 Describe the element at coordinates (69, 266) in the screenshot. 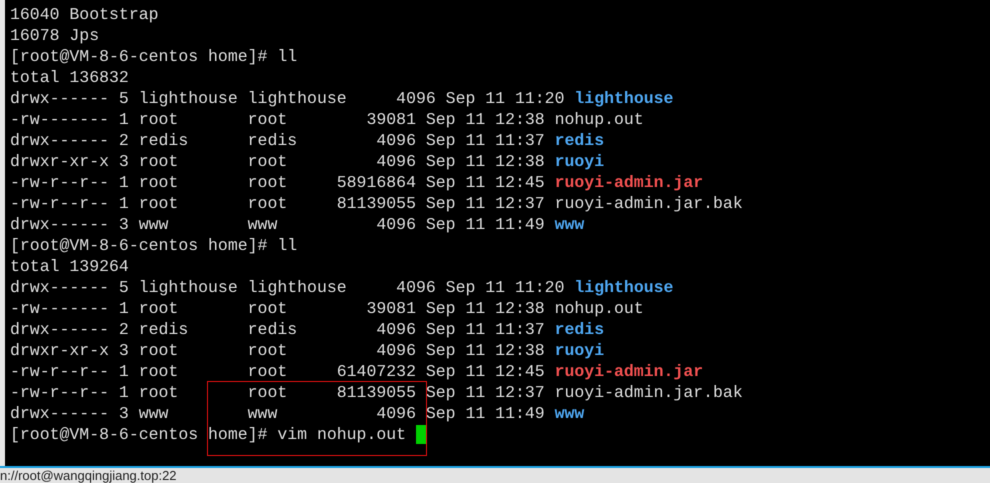

I see `output-line: total 139264` at that location.